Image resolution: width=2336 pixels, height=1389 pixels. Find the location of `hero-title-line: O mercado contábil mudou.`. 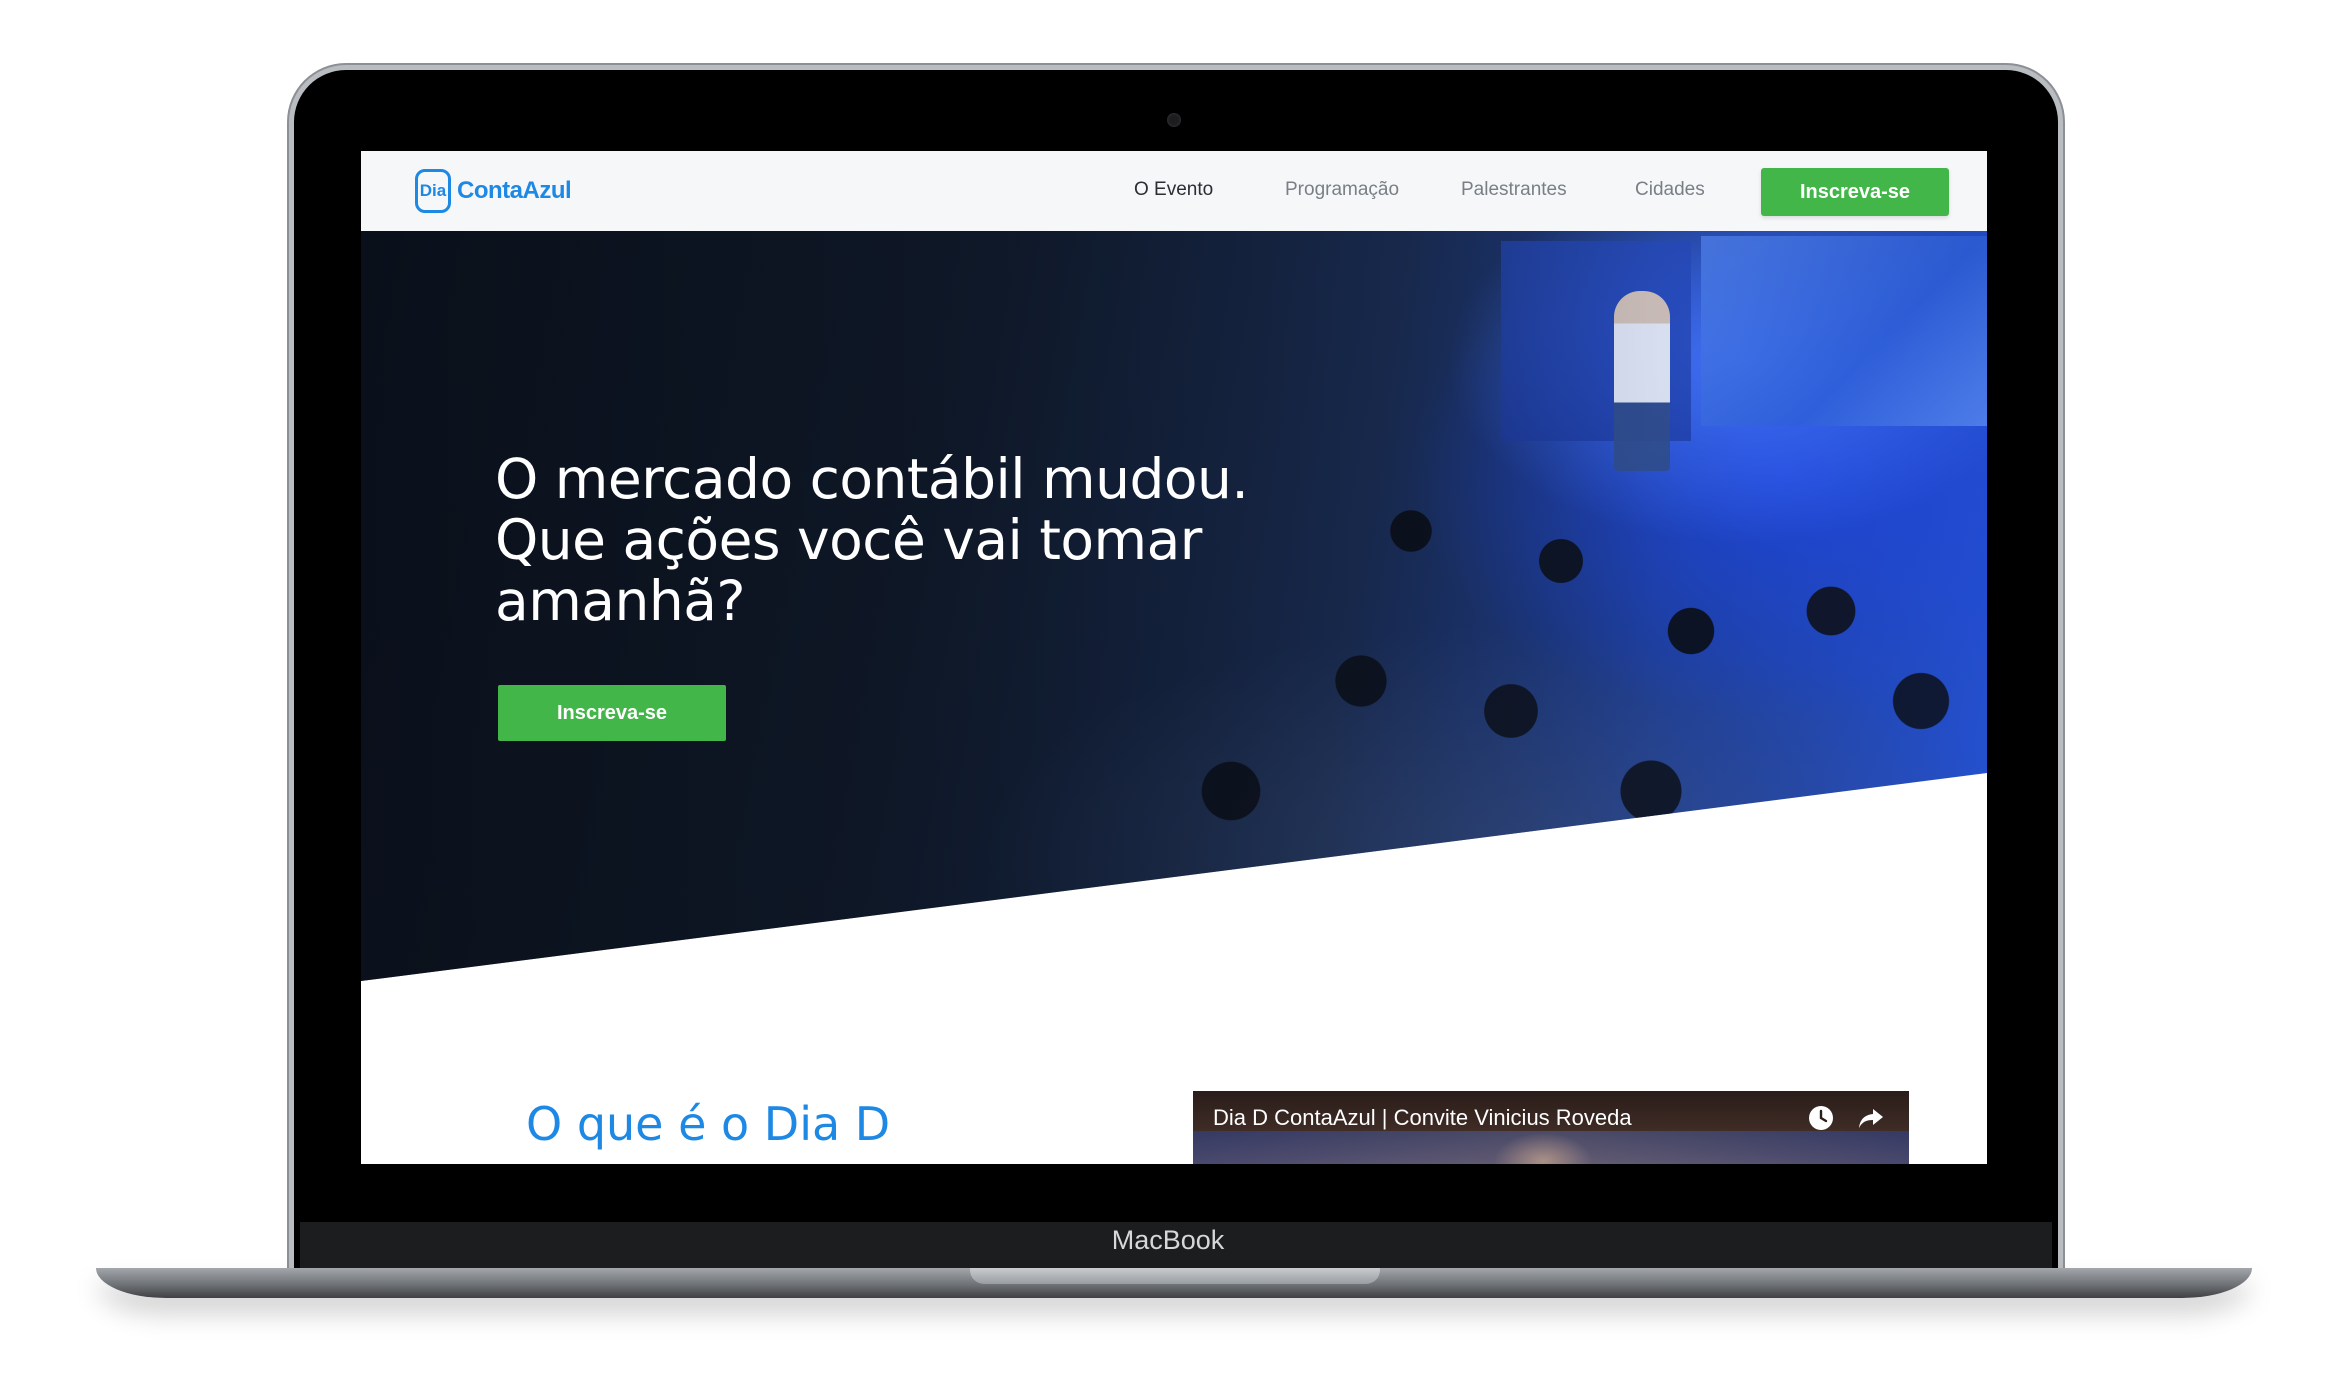

hero-title-line: O mercado contábil mudou. is located at coordinates (872, 479).